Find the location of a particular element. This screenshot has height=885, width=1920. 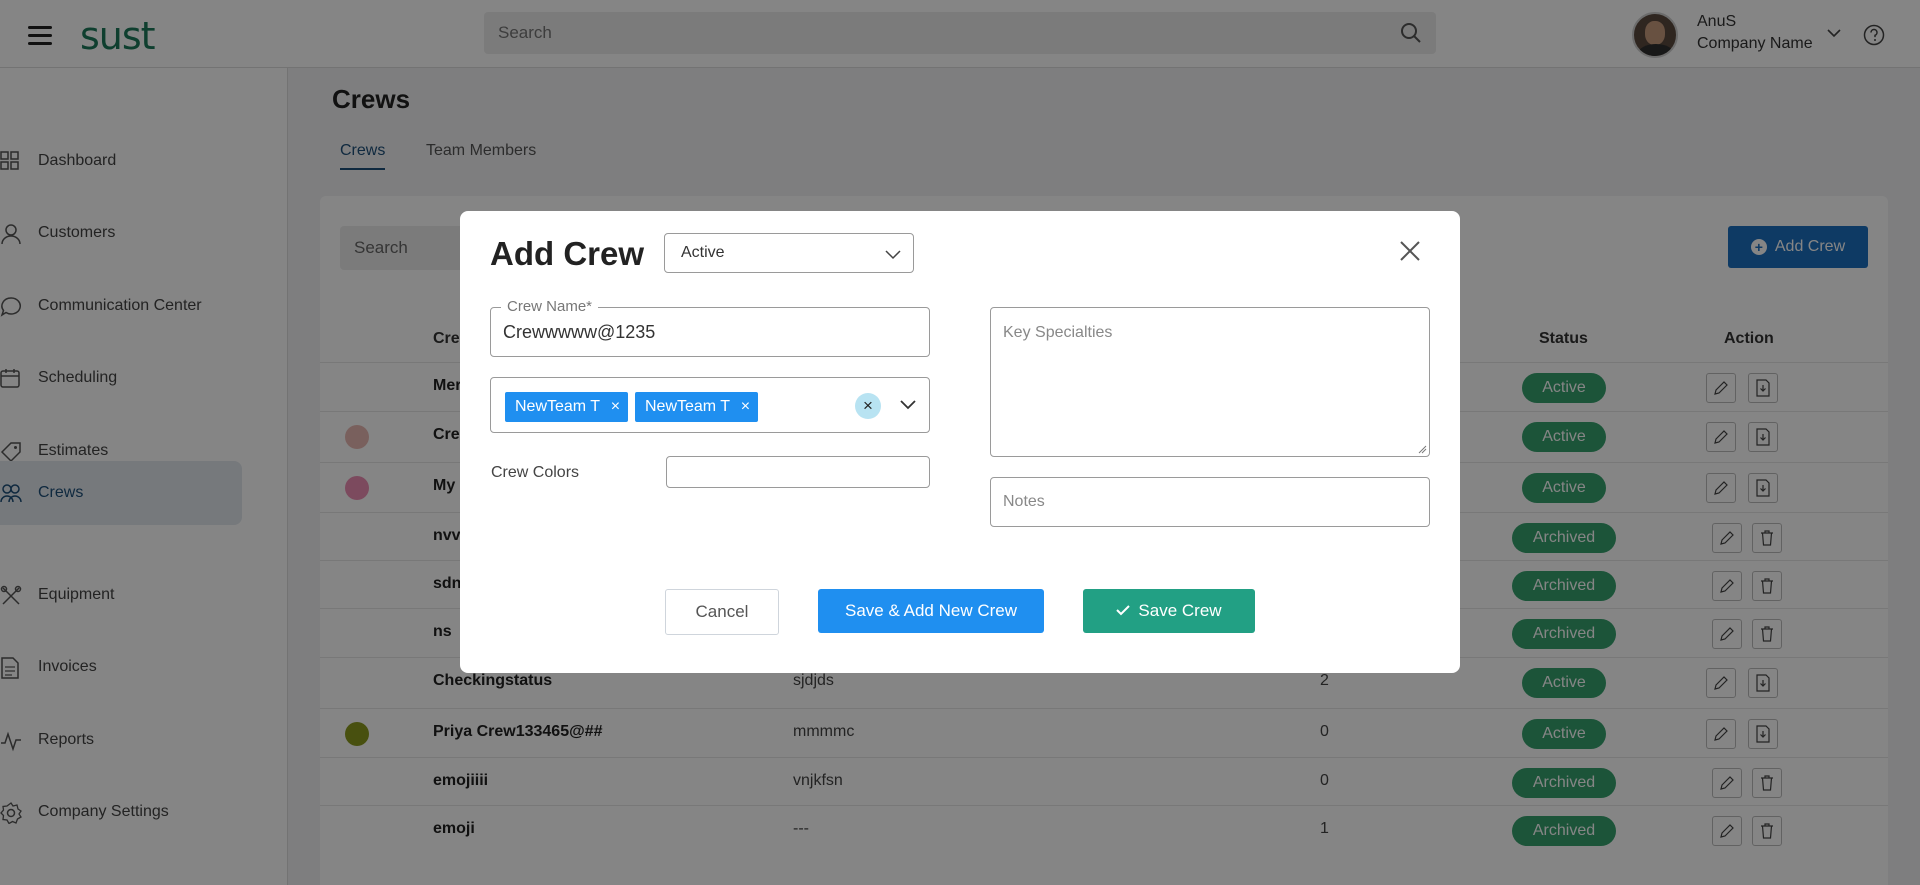

save-and-add-new-button: Save & Add New Crew is located at coordinates (931, 611).